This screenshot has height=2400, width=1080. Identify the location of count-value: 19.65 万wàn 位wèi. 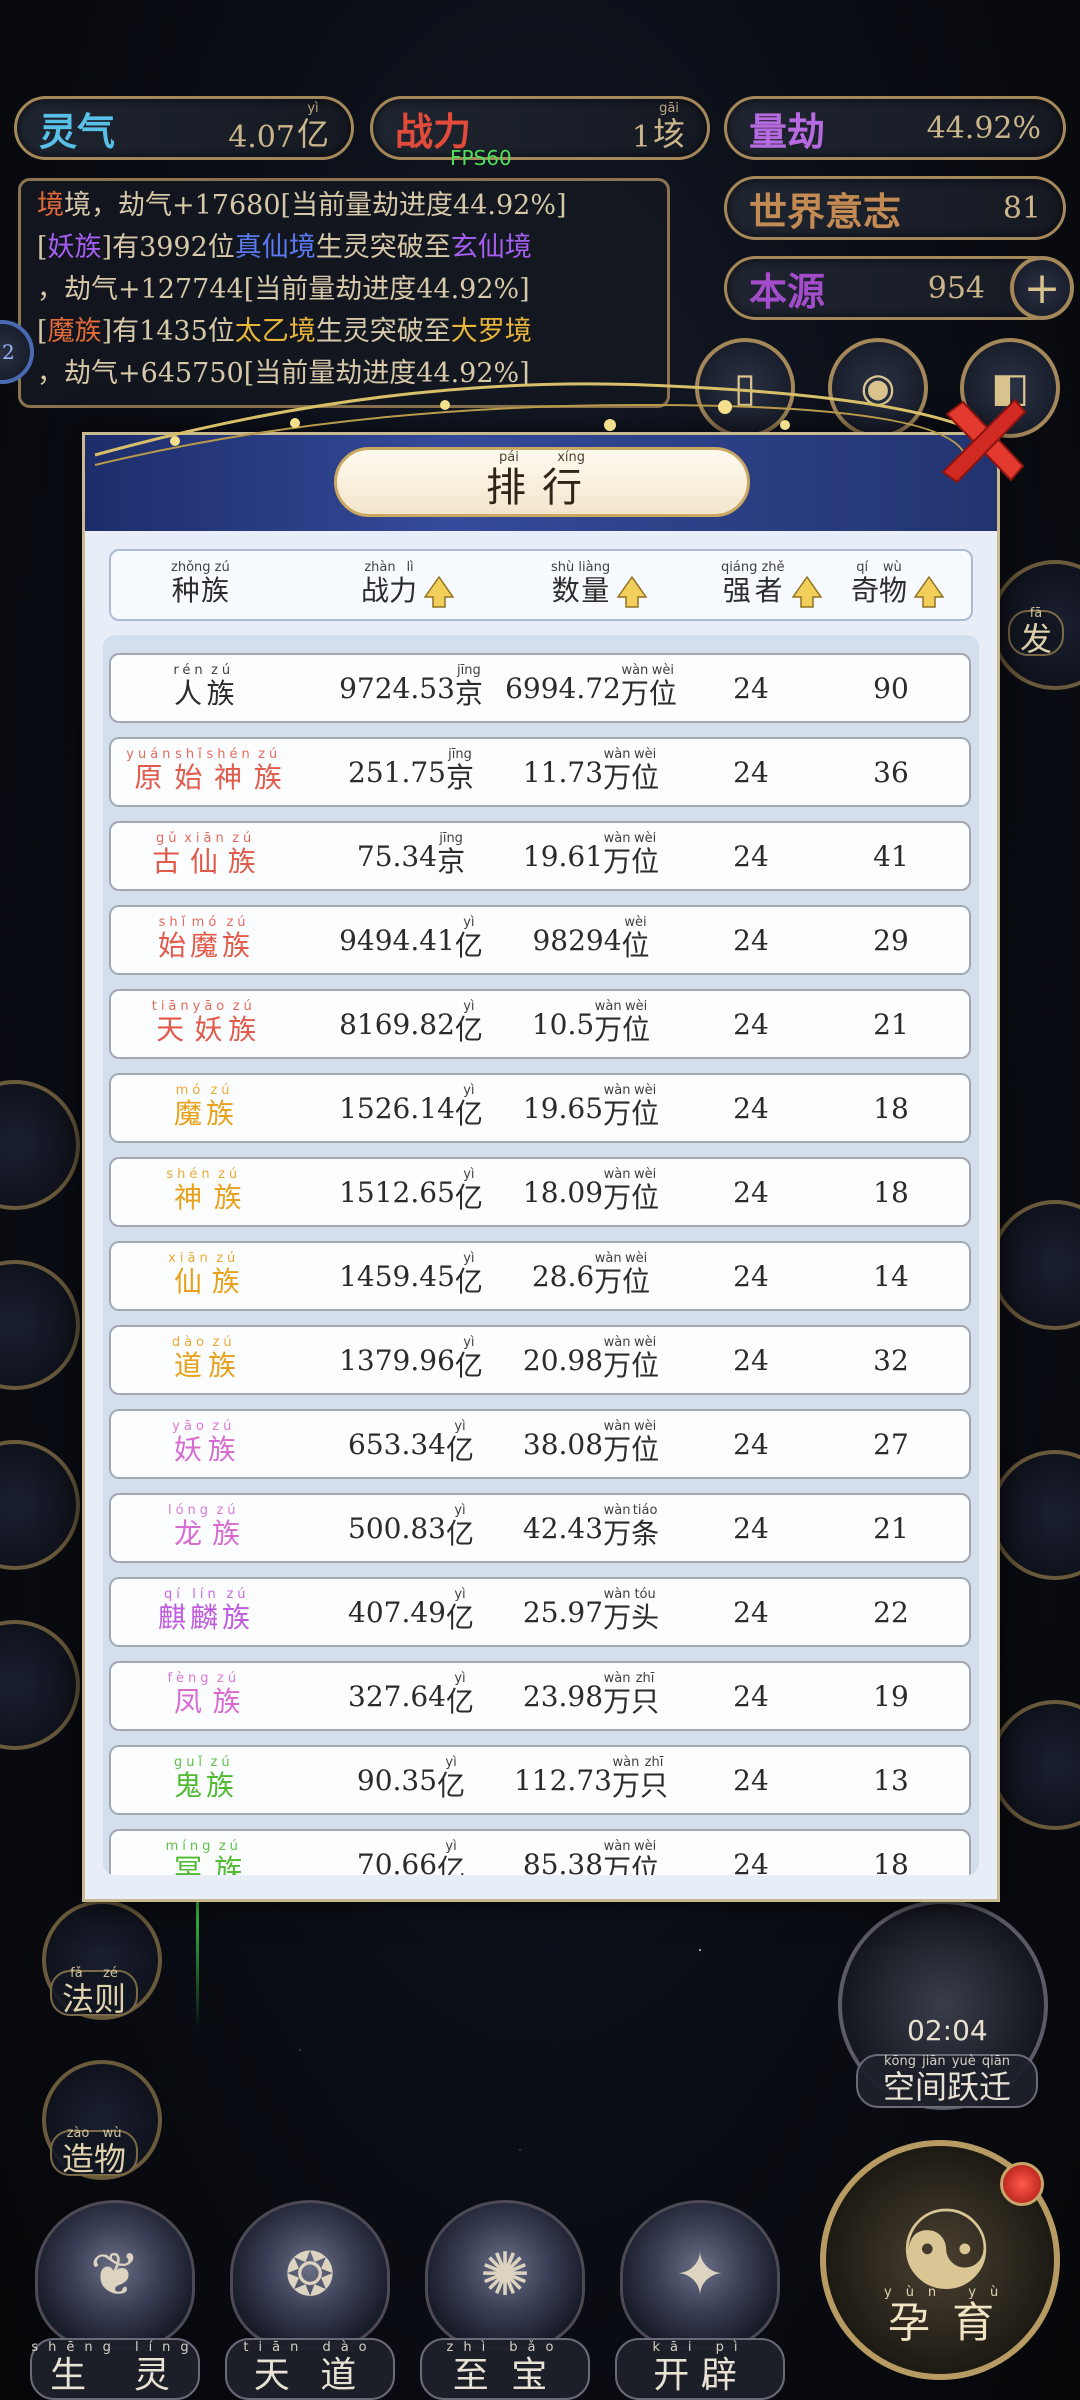
(591, 1106).